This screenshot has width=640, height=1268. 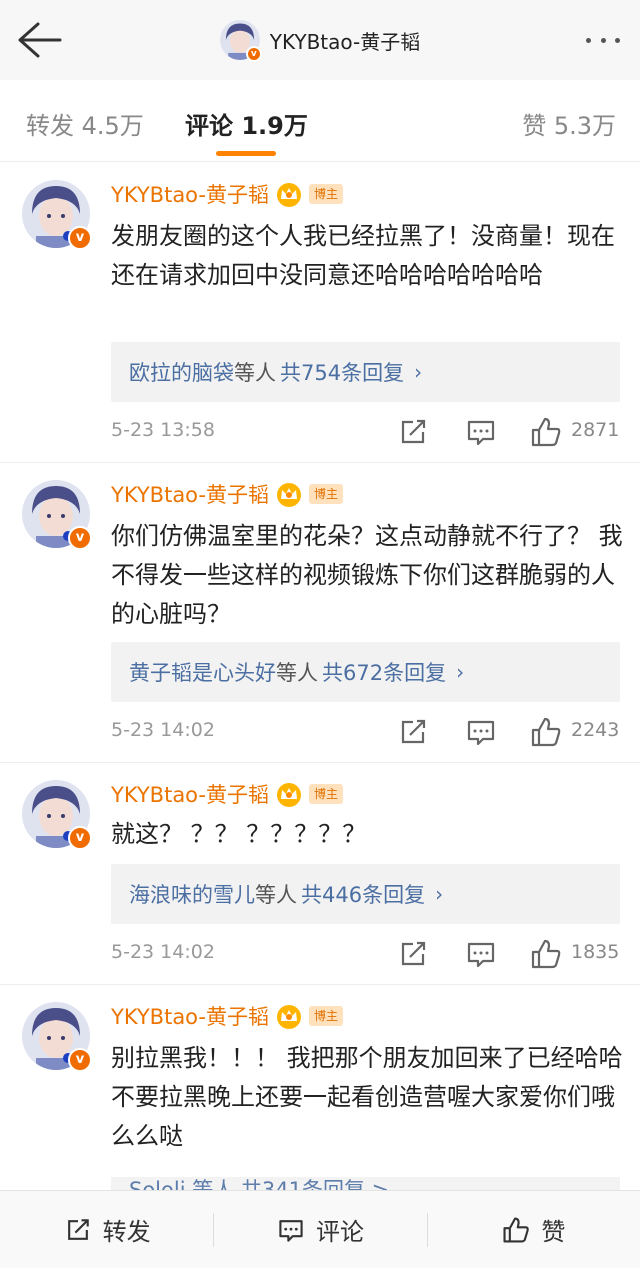 What do you see at coordinates (239, 834) in the screenshot?
I see `comment-text: 就这？ ？？ ？？？？？` at bounding box center [239, 834].